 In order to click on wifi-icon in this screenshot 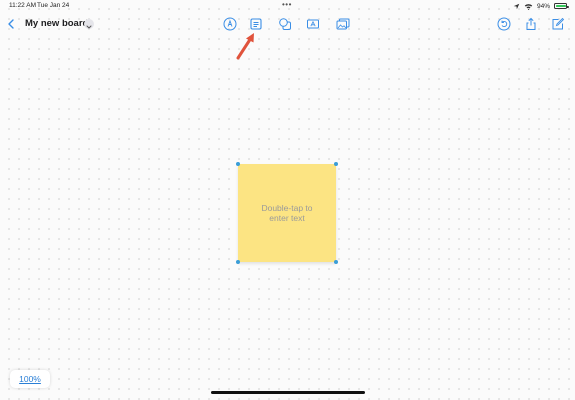, I will do `click(528, 6)`.